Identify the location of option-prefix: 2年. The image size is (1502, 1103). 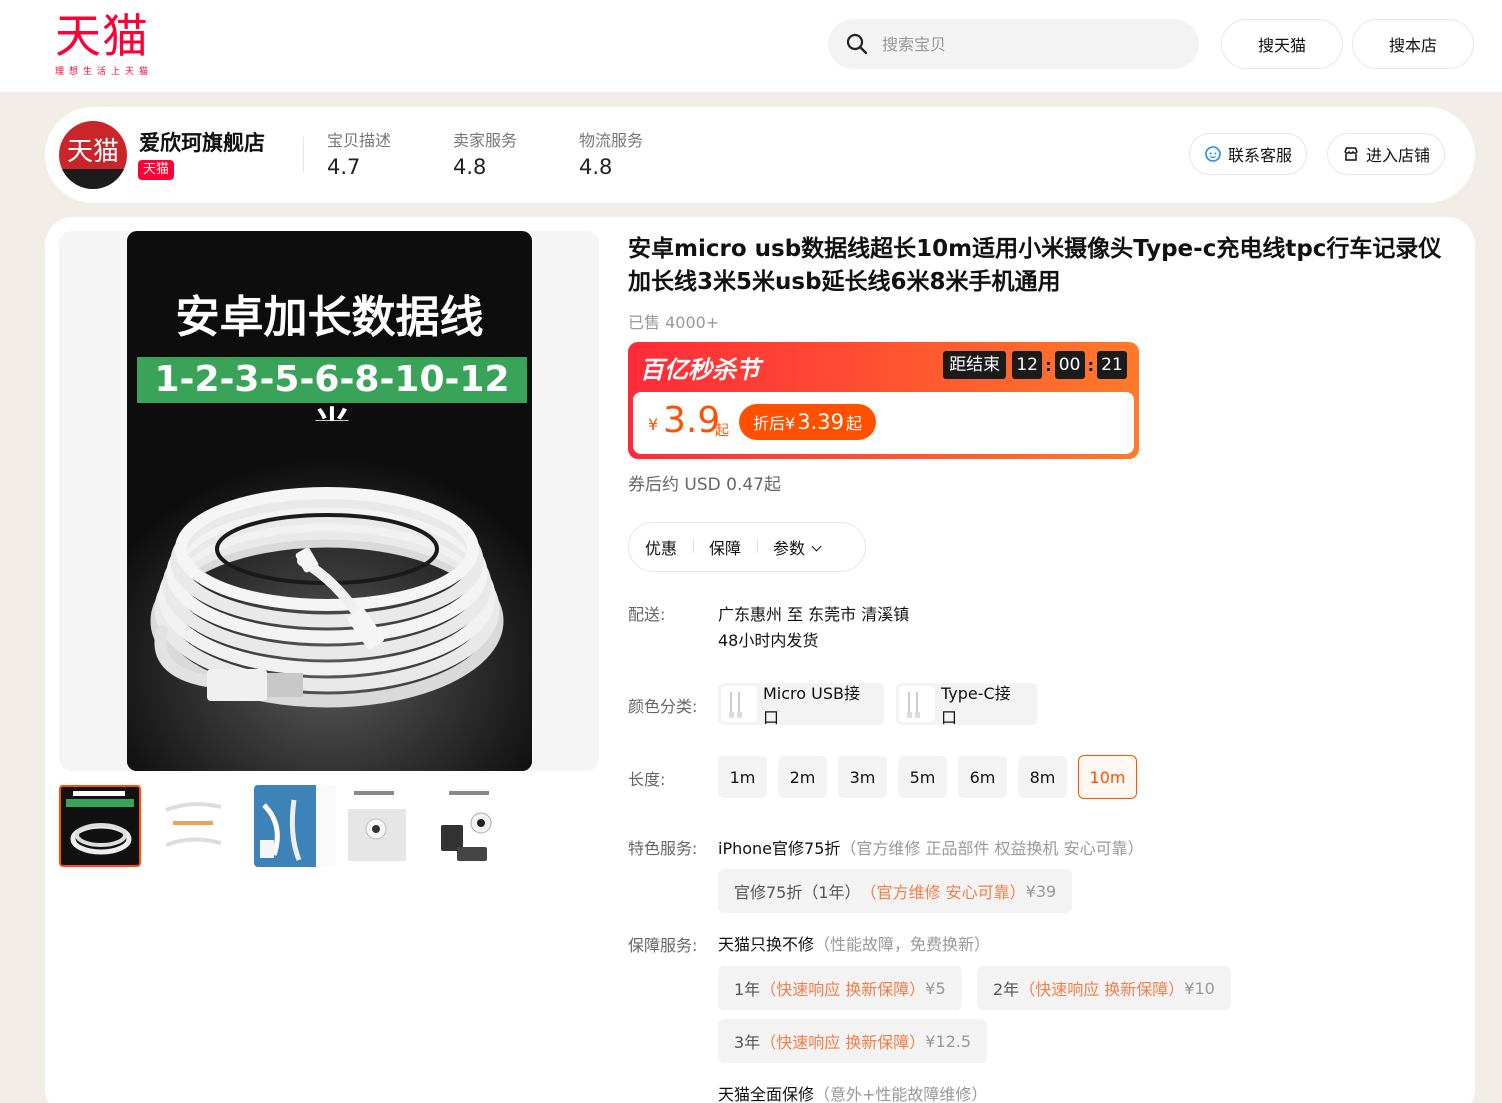
(1006, 989).